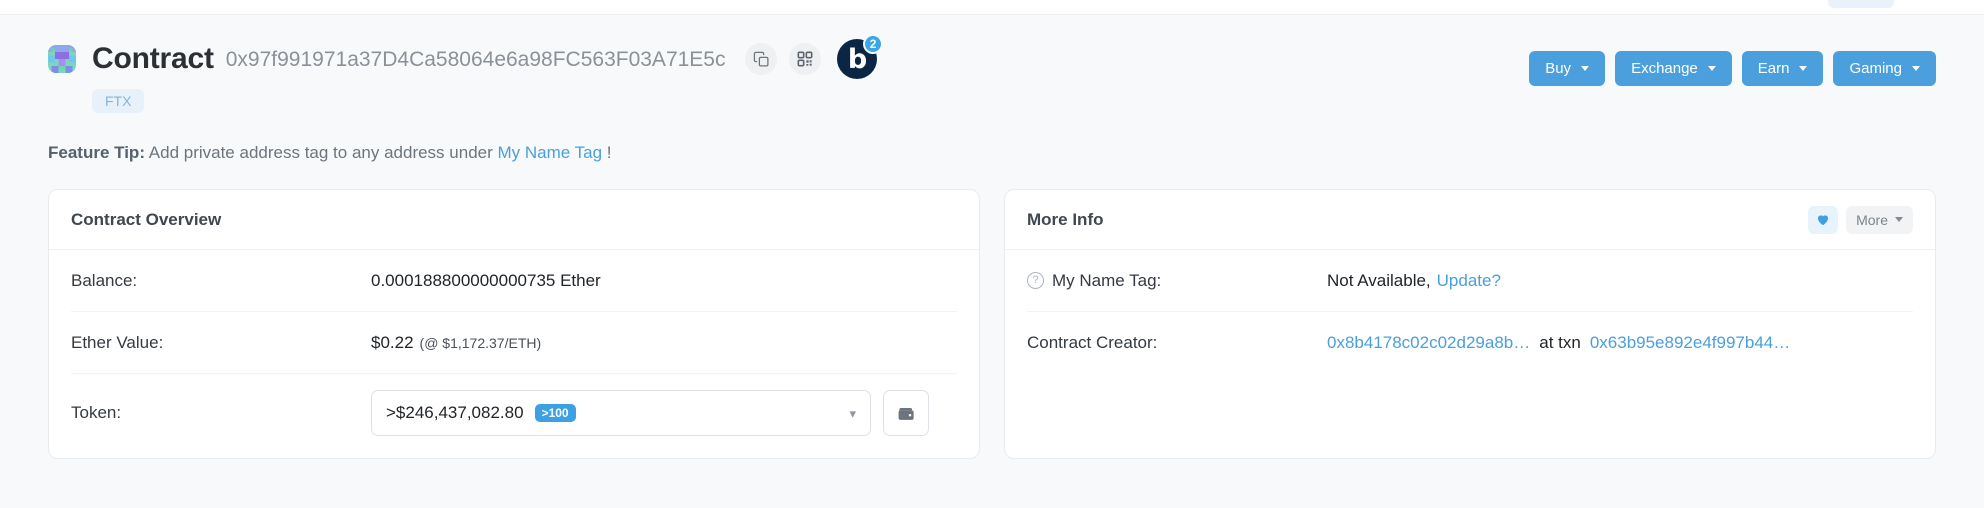 The width and height of the screenshot is (1984, 508). I want to click on more-dropdown-button: More, so click(1879, 219).